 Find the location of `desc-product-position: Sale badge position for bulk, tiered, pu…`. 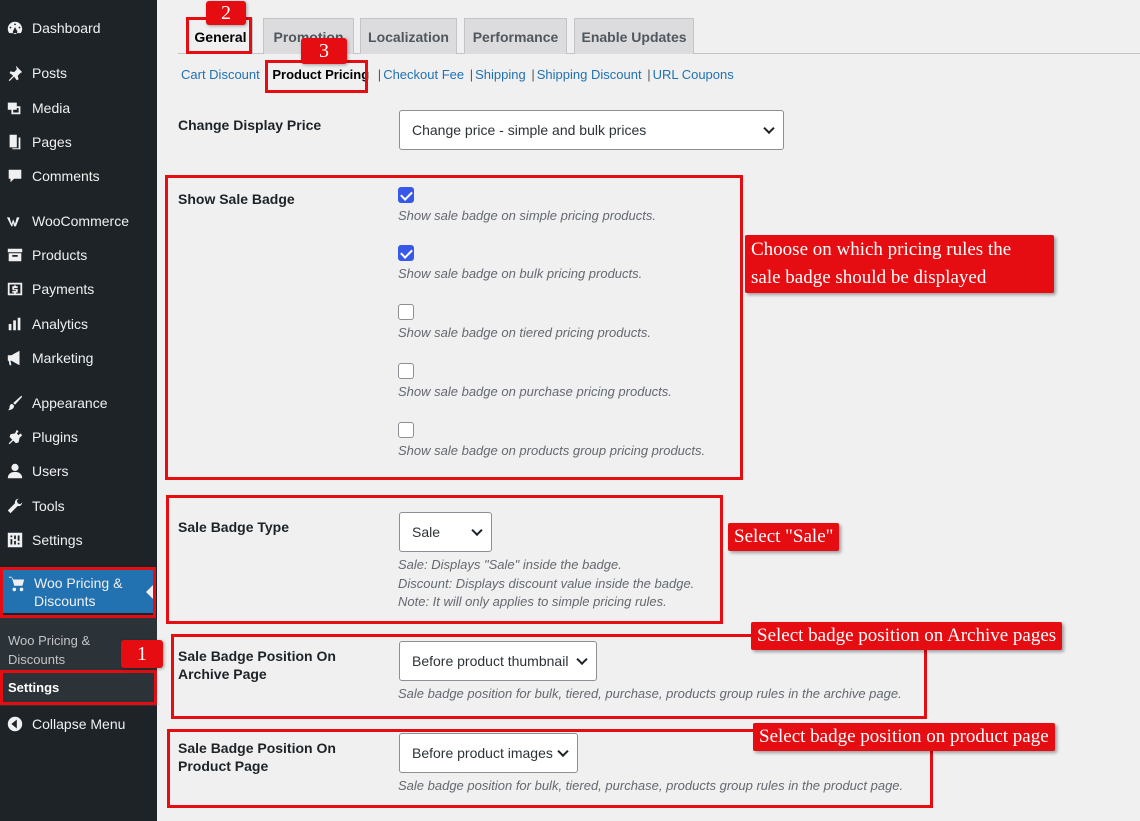

desc-product-position: Sale badge position for bulk, tiered, pu… is located at coordinates (651, 785).